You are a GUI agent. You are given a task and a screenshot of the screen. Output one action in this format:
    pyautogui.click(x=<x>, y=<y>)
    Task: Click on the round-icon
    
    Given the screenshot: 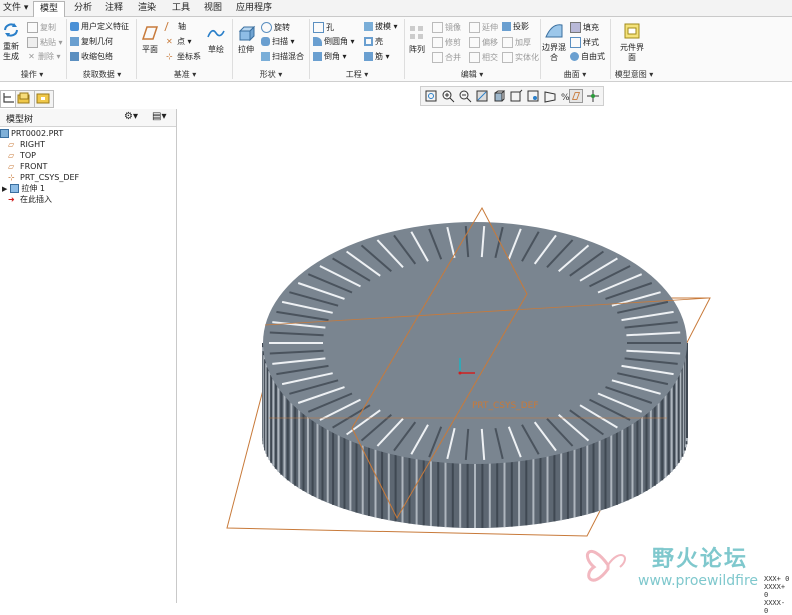 What is the action you would take?
    pyautogui.click(x=317, y=41)
    